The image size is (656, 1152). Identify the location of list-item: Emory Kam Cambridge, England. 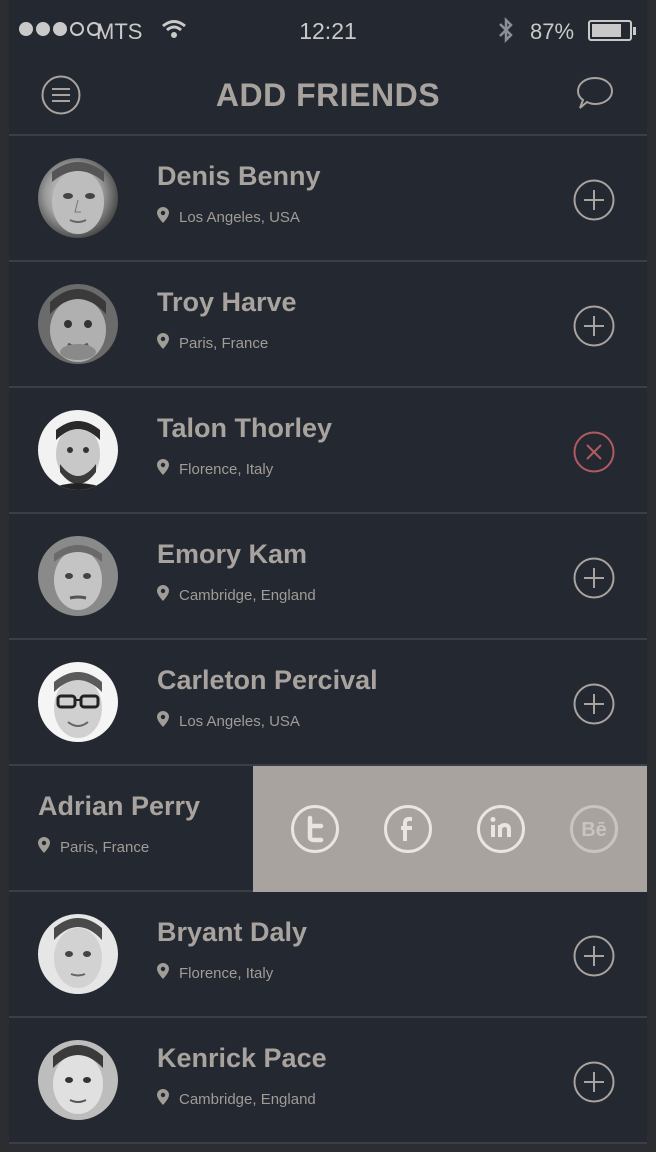
(328, 577).